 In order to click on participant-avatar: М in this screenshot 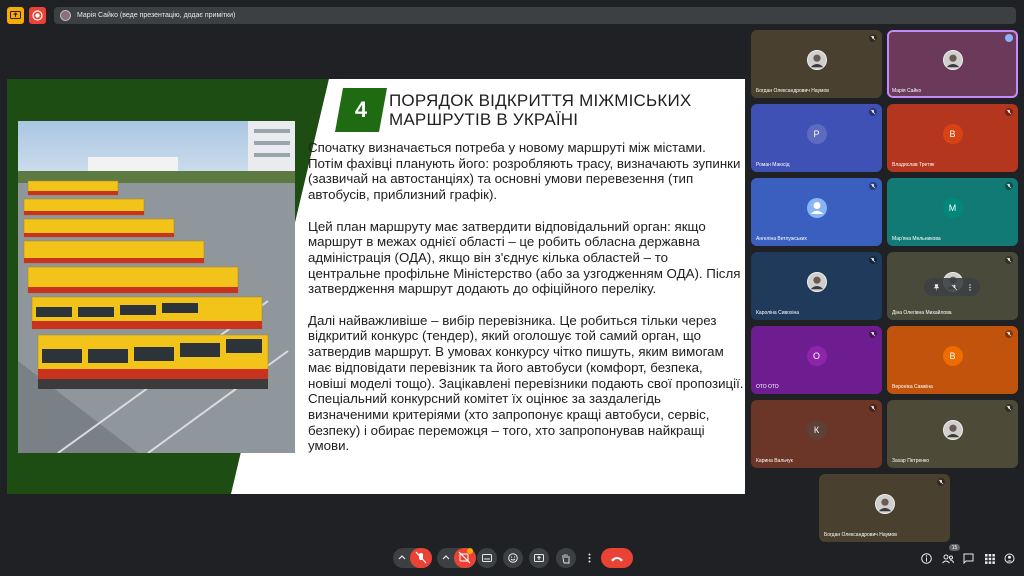, I will do `click(952, 208)`.